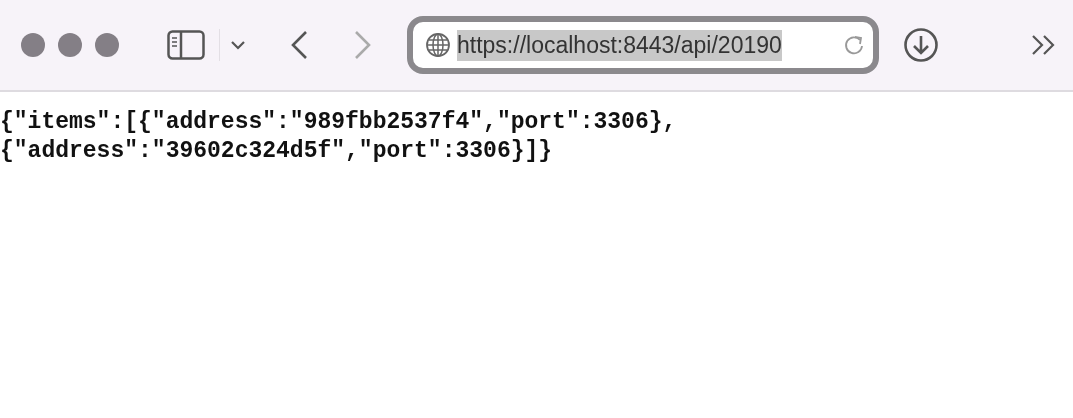 The width and height of the screenshot is (1073, 418). I want to click on url-text: https://localhost:8443/api/20190, so click(619, 45).